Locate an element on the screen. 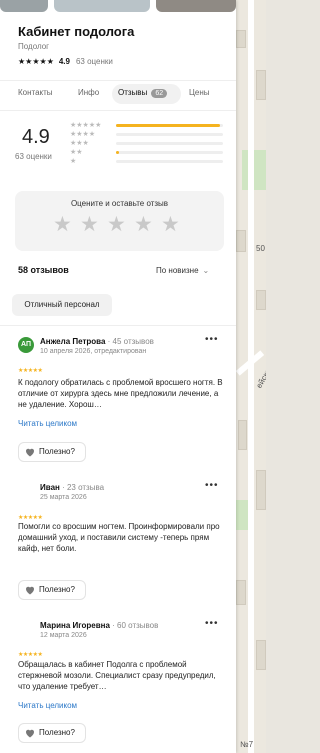 The height and width of the screenshot is (753, 320). distribution-stars: ★★ is located at coordinates (76, 152).